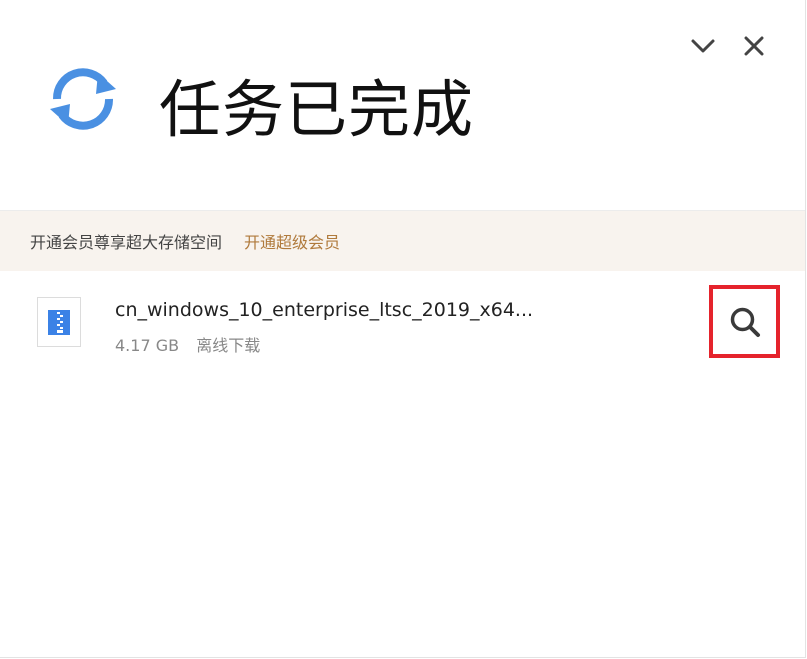 The image size is (807, 659). I want to click on close-icon, so click(754, 46).